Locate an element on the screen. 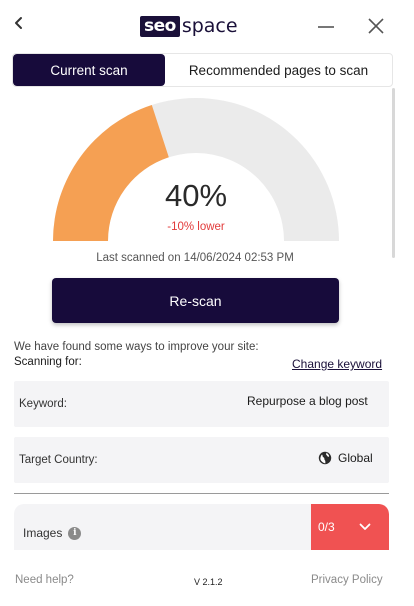 This screenshot has height=606, width=414. version-label: V 2.1.2 is located at coordinates (208, 582).